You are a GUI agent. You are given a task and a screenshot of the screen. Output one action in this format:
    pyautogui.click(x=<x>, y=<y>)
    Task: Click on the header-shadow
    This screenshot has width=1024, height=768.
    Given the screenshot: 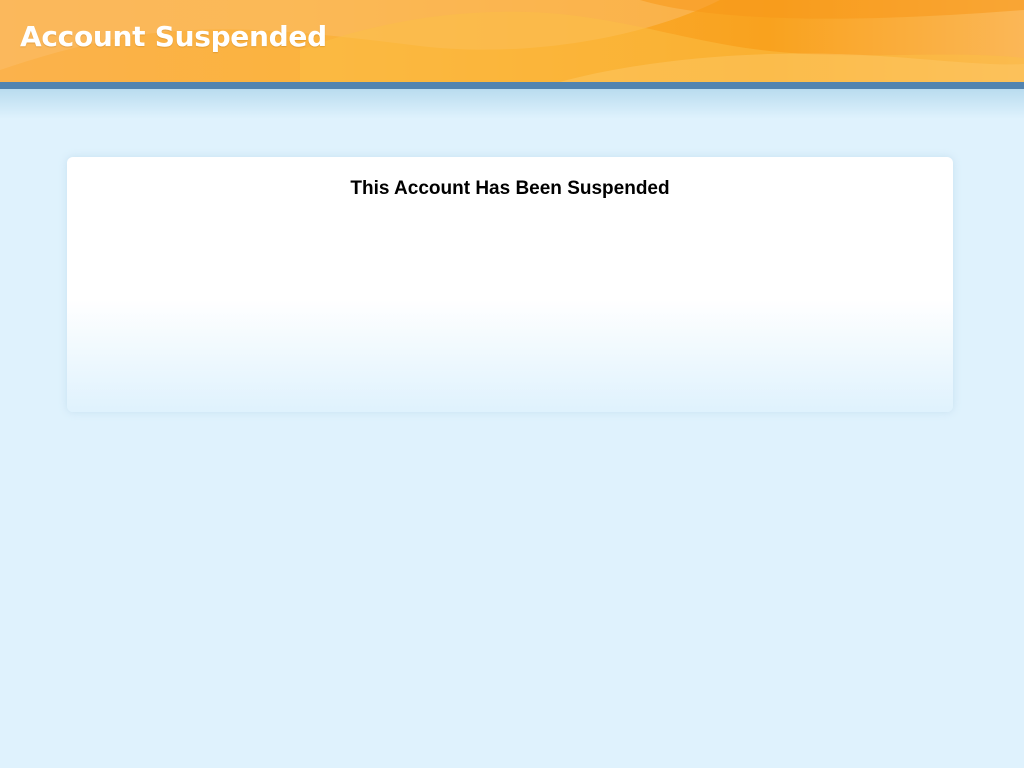 What is the action you would take?
    pyautogui.click(x=512, y=104)
    